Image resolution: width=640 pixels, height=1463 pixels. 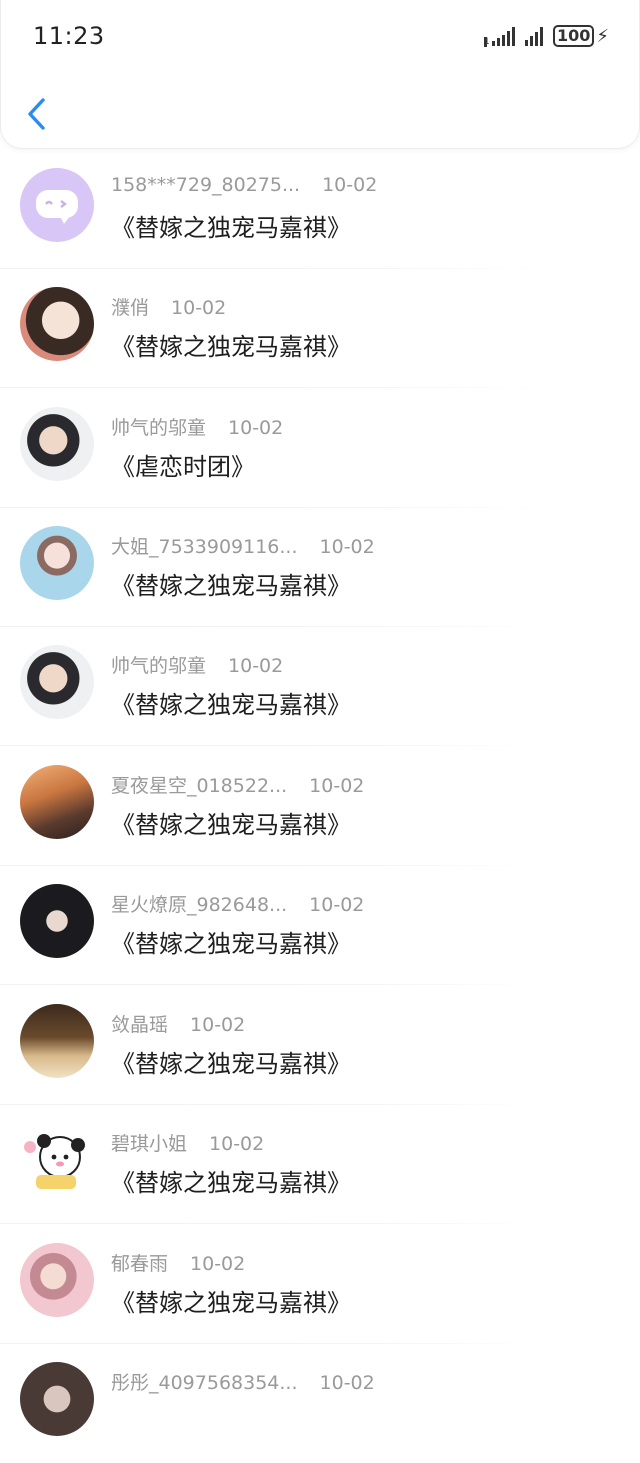 I want to click on list-item: 158***729_80275... 10-02 《替嫁之独宠马嘉祺》, so click(x=320, y=209).